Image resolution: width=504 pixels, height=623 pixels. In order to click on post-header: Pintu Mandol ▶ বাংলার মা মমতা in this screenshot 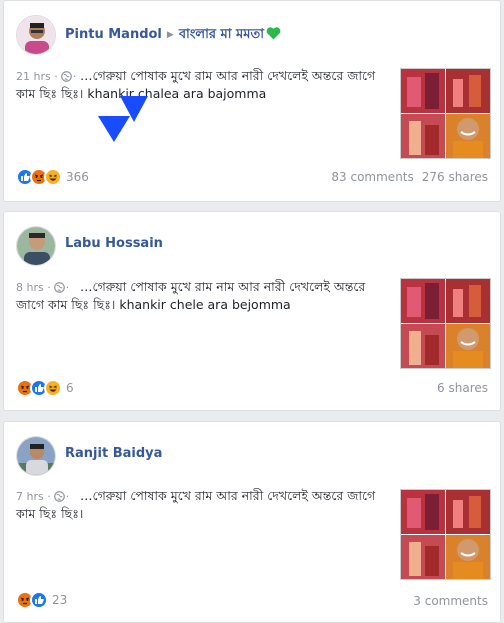, I will do `click(173, 35)`.